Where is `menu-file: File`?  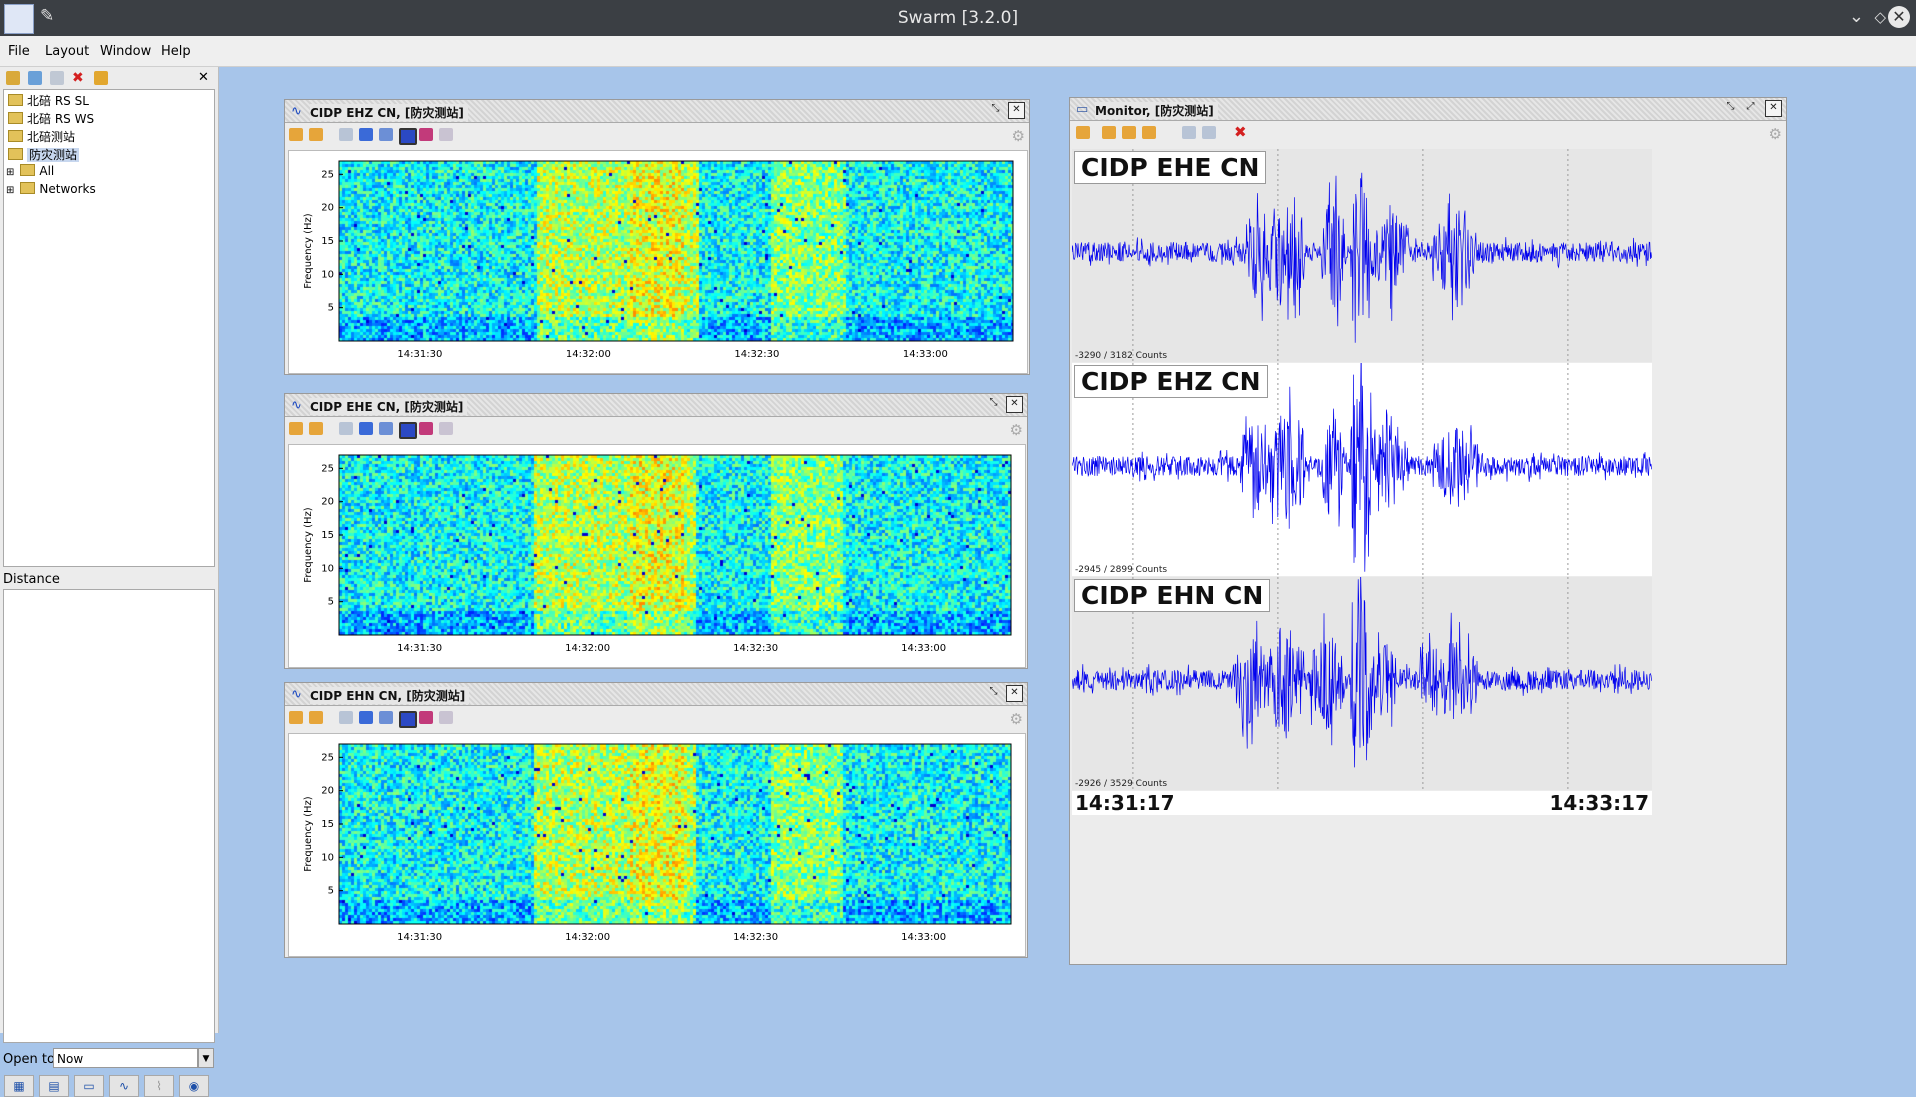
menu-file: File is located at coordinates (19, 51).